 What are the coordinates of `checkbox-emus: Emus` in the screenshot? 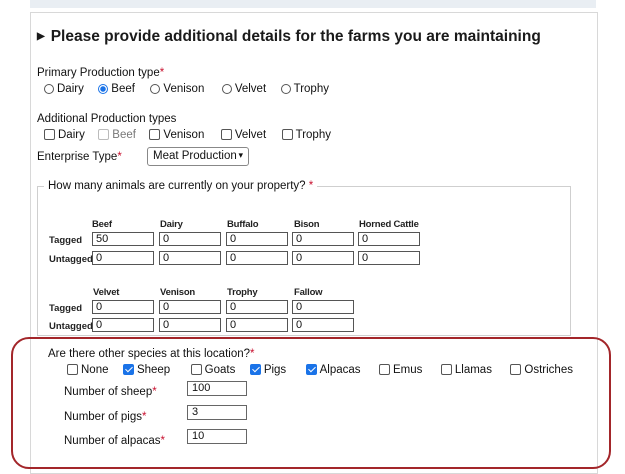 It's located at (400, 370).